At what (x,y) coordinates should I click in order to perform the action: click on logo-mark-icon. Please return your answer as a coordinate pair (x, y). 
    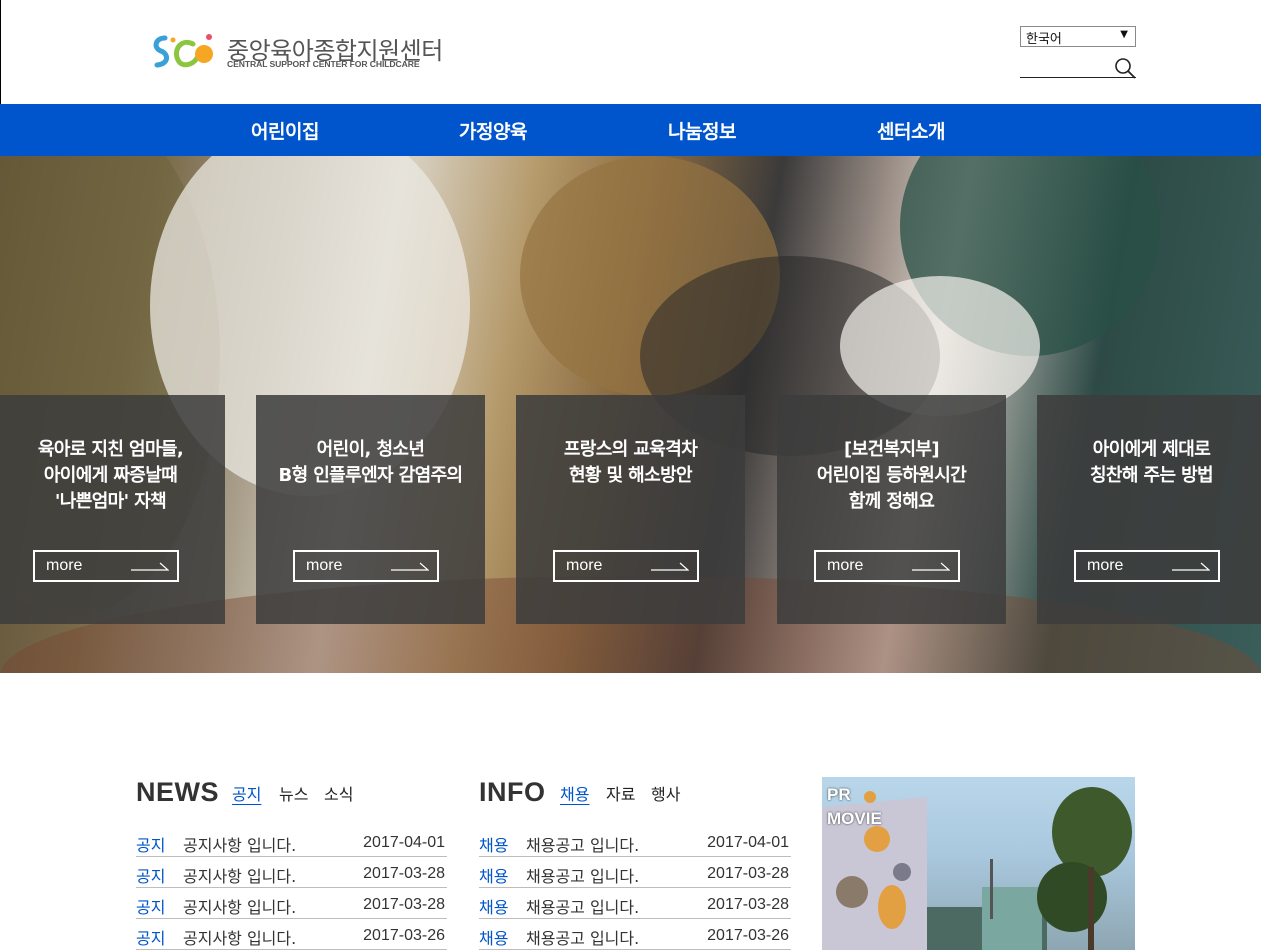
    Looking at the image, I should click on (183, 51).